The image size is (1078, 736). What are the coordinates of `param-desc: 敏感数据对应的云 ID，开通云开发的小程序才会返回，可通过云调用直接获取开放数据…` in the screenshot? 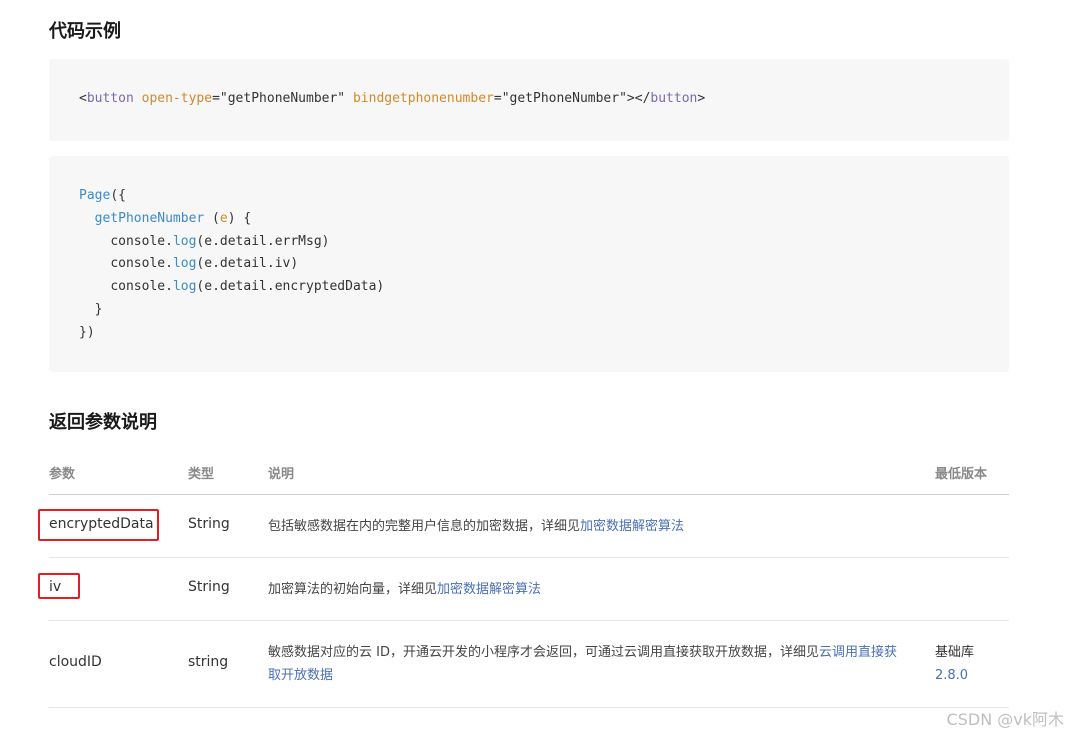 It's located at (583, 664).